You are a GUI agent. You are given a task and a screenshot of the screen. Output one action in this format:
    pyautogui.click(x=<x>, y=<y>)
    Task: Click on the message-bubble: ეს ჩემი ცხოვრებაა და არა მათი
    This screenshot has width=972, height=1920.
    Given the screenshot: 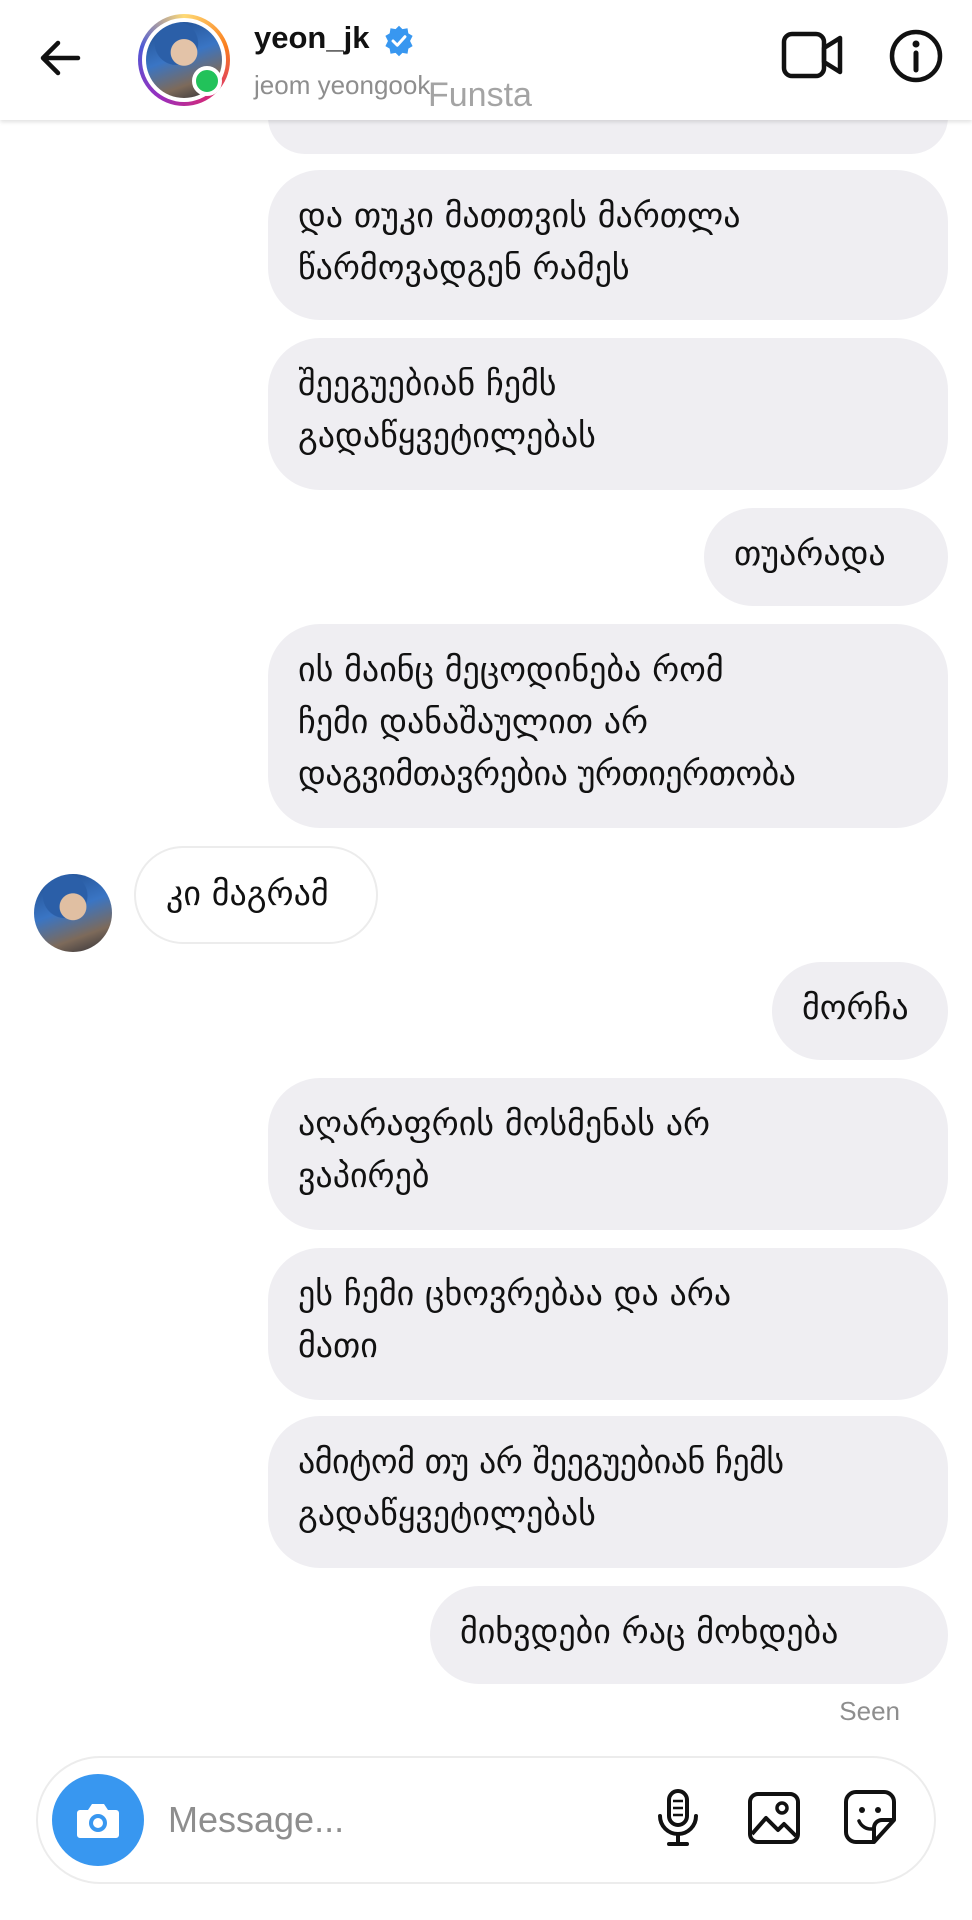 What is the action you would take?
    pyautogui.click(x=608, y=1324)
    